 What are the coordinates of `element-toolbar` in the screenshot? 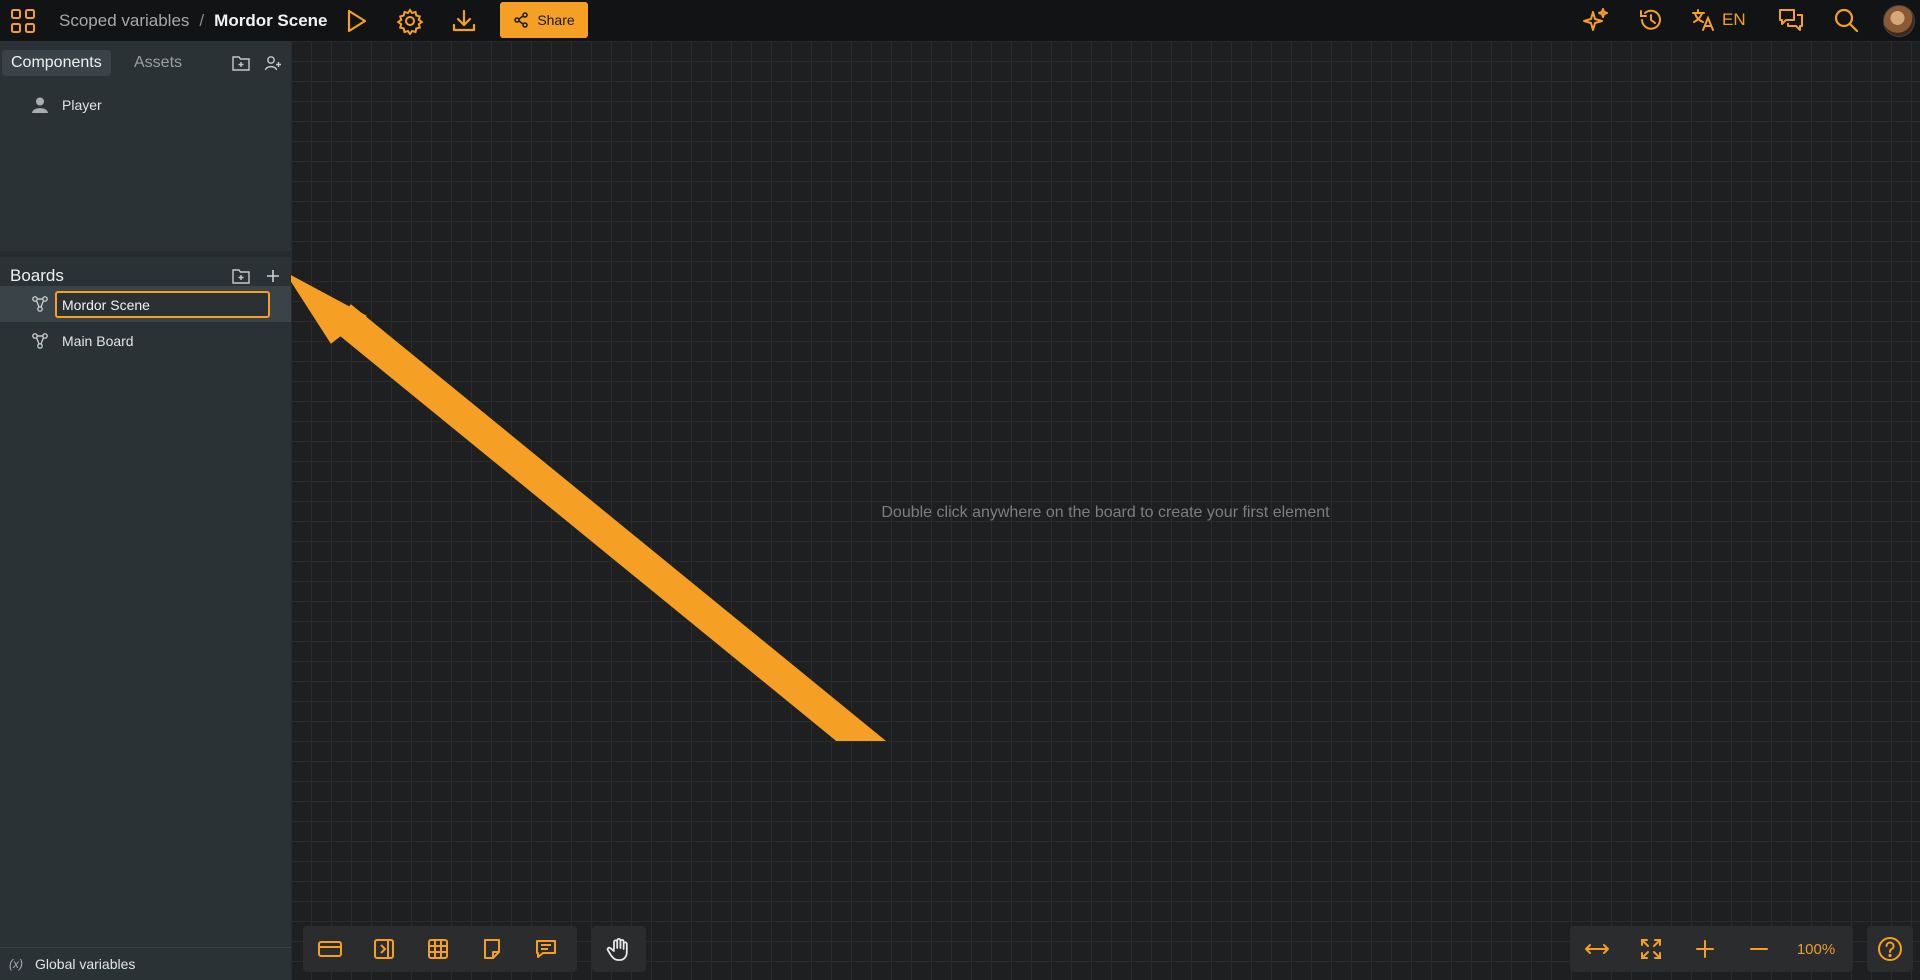 It's located at (440, 949).